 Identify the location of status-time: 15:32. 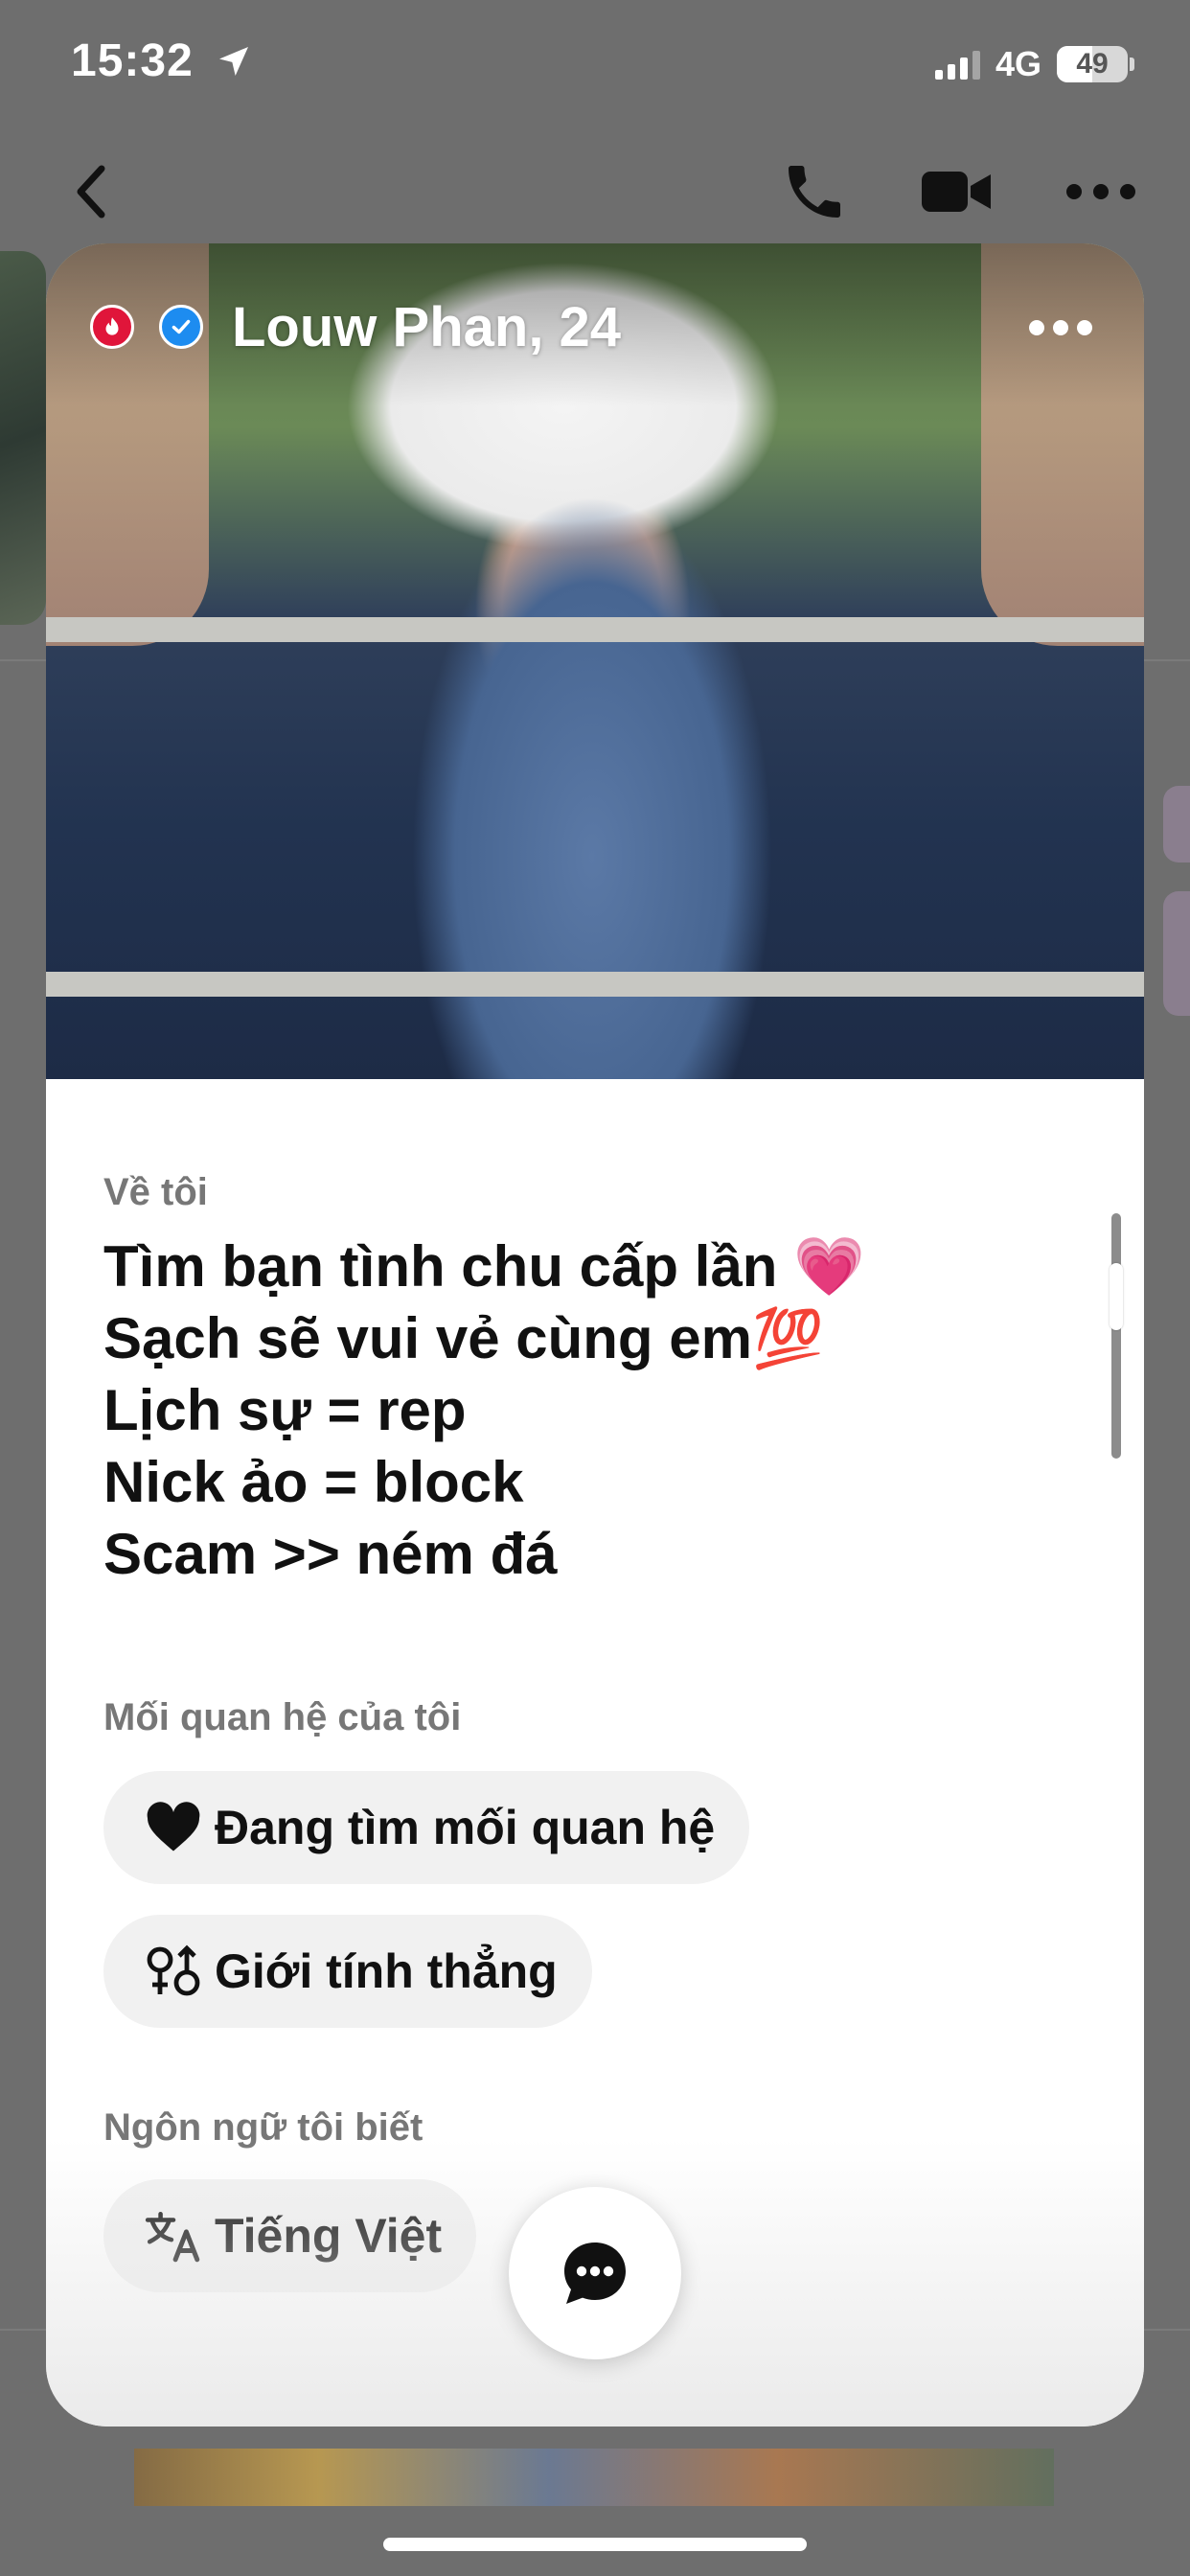
(132, 60).